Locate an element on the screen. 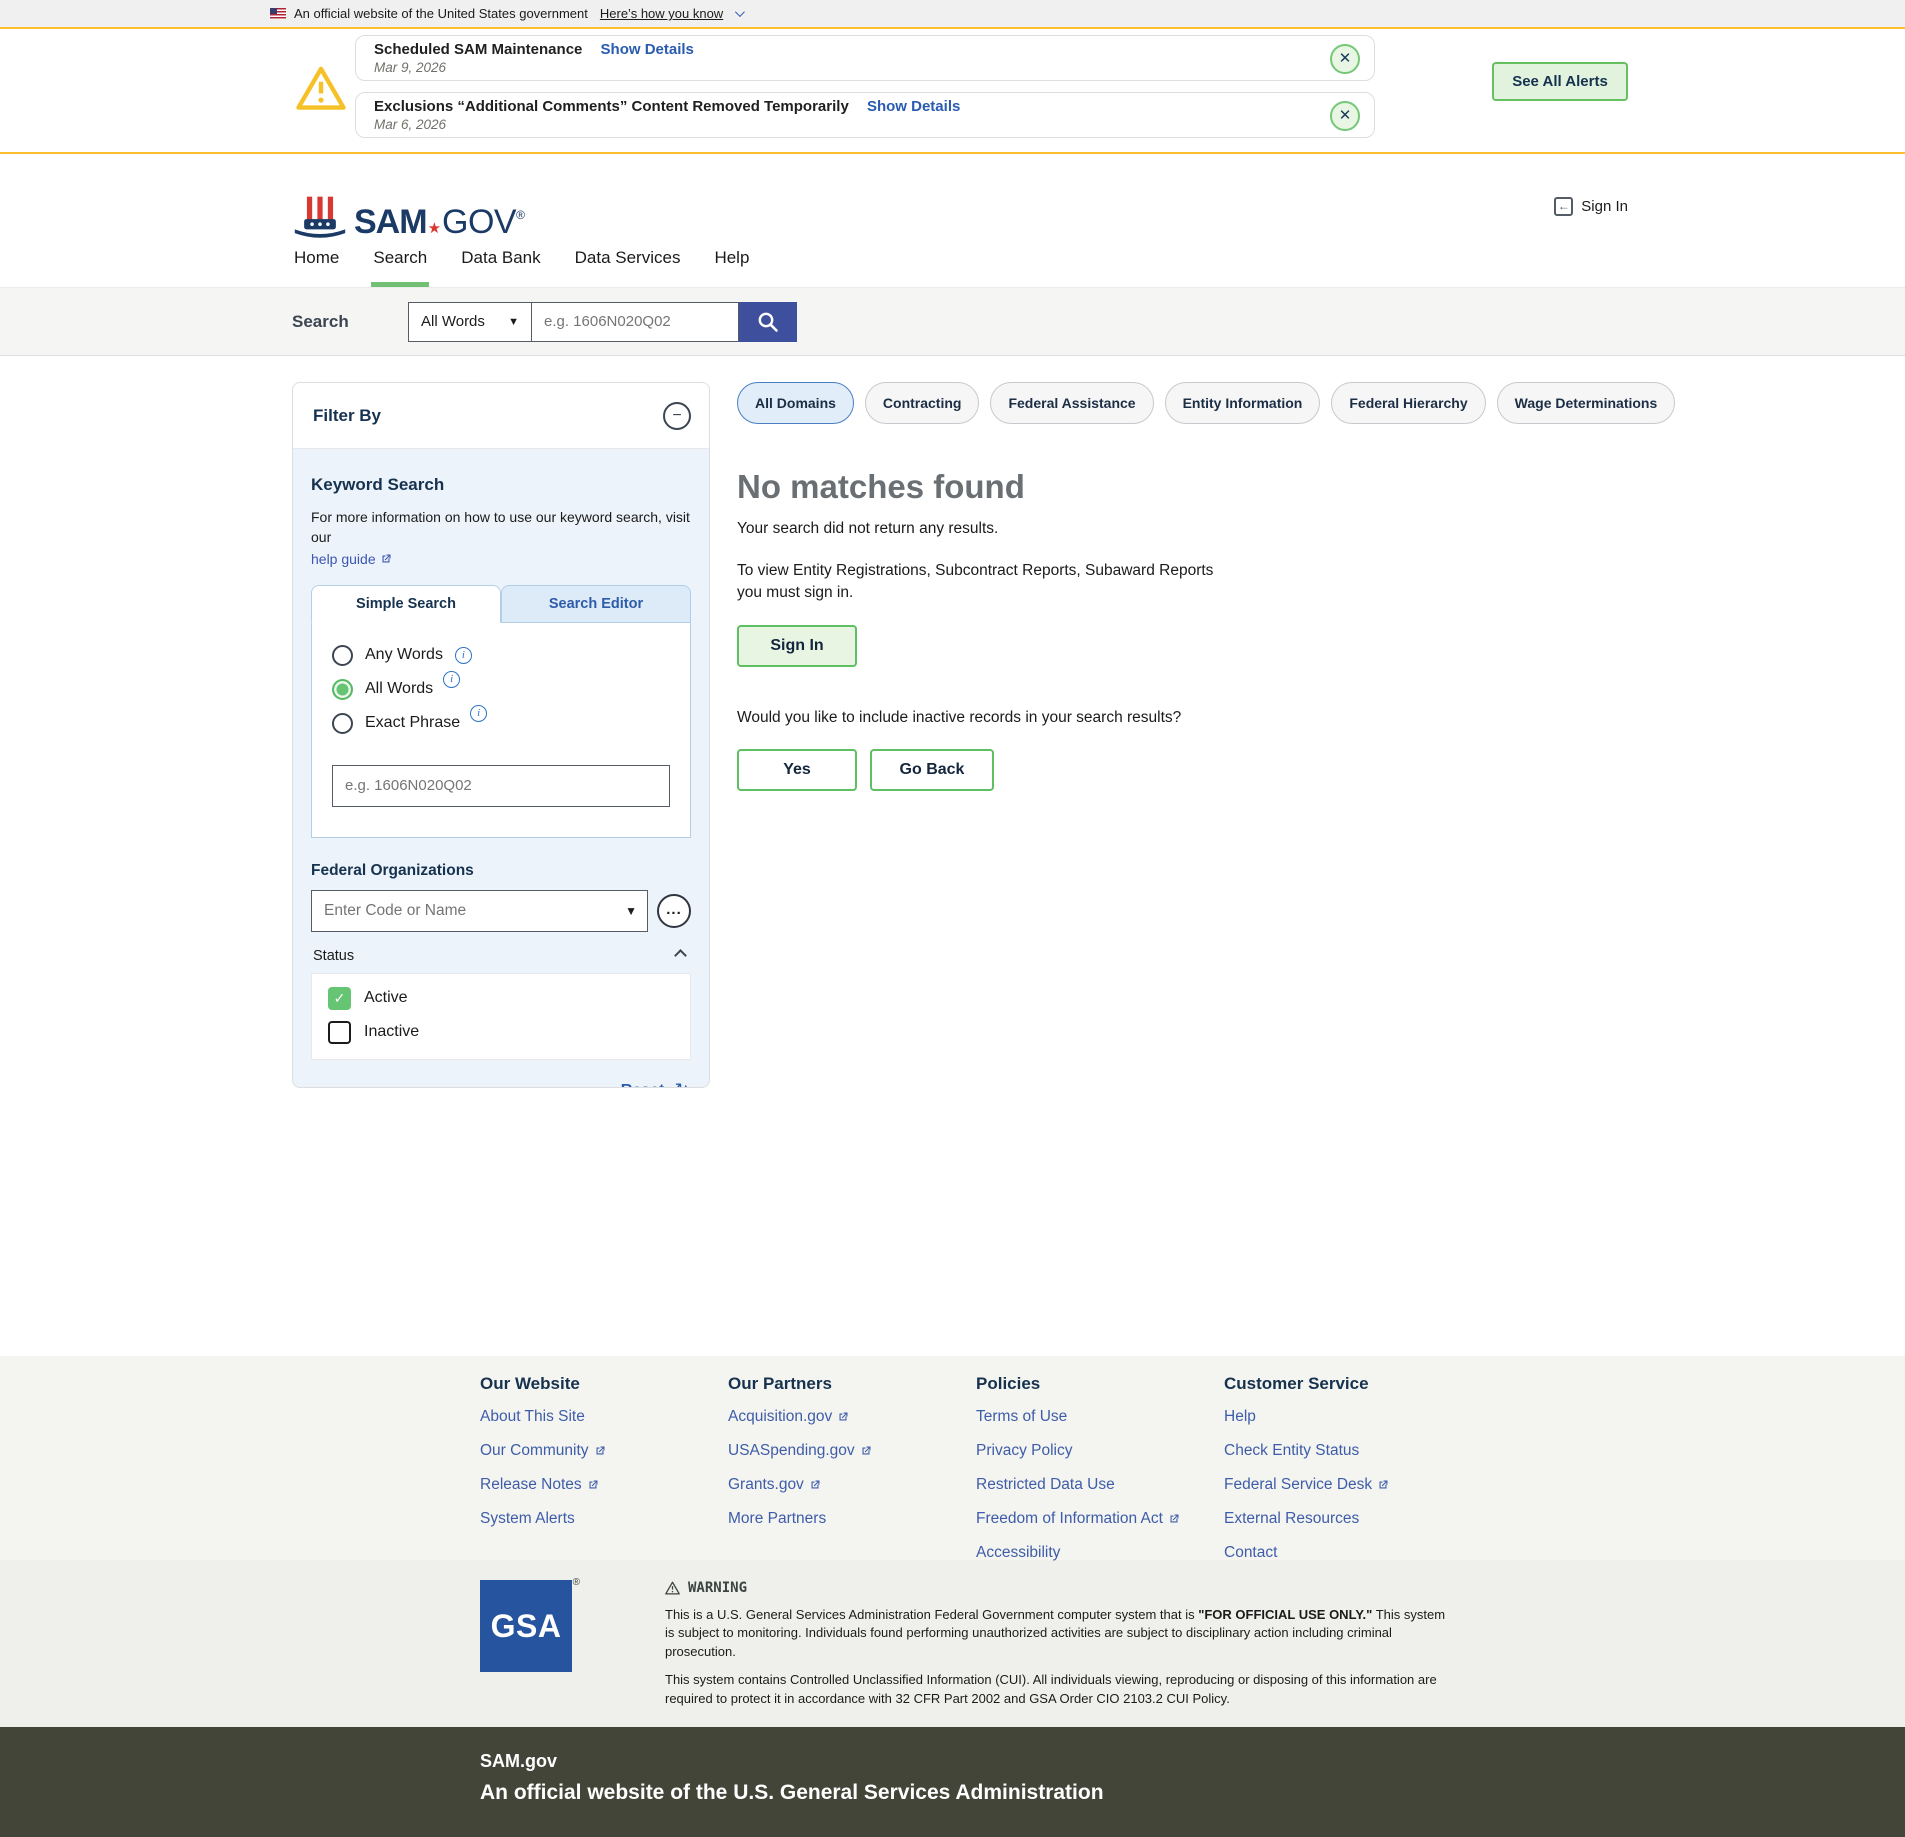  footer-link-external-resources: External Resources is located at coordinates (1306, 1519).